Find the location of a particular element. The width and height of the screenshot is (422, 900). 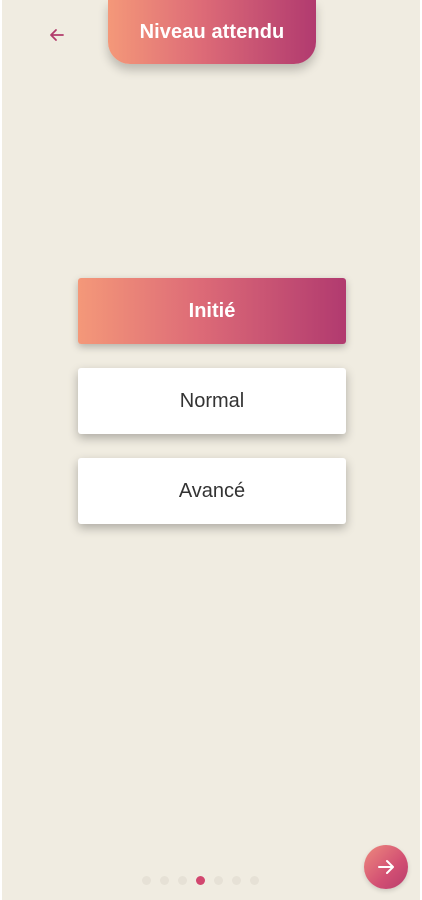

page-title-banner: Niveau attendu is located at coordinates (212, 32).